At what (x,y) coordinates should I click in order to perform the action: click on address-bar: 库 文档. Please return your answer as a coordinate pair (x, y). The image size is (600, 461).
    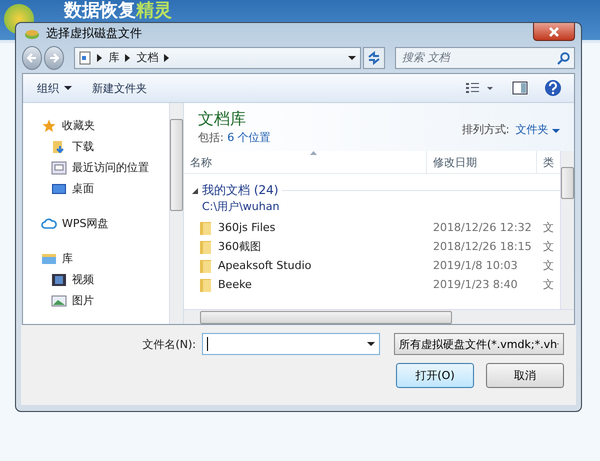
    Looking at the image, I should click on (218, 57).